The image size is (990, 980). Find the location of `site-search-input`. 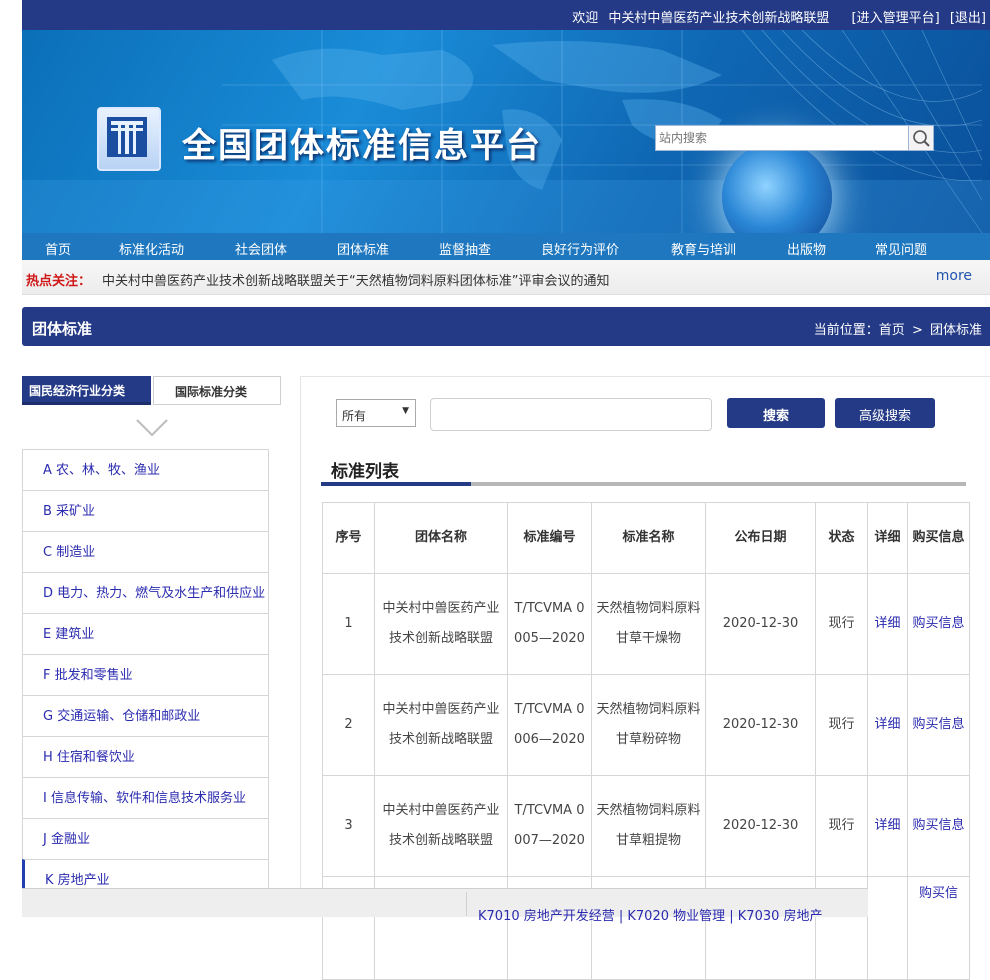

site-search-input is located at coordinates (784, 138).